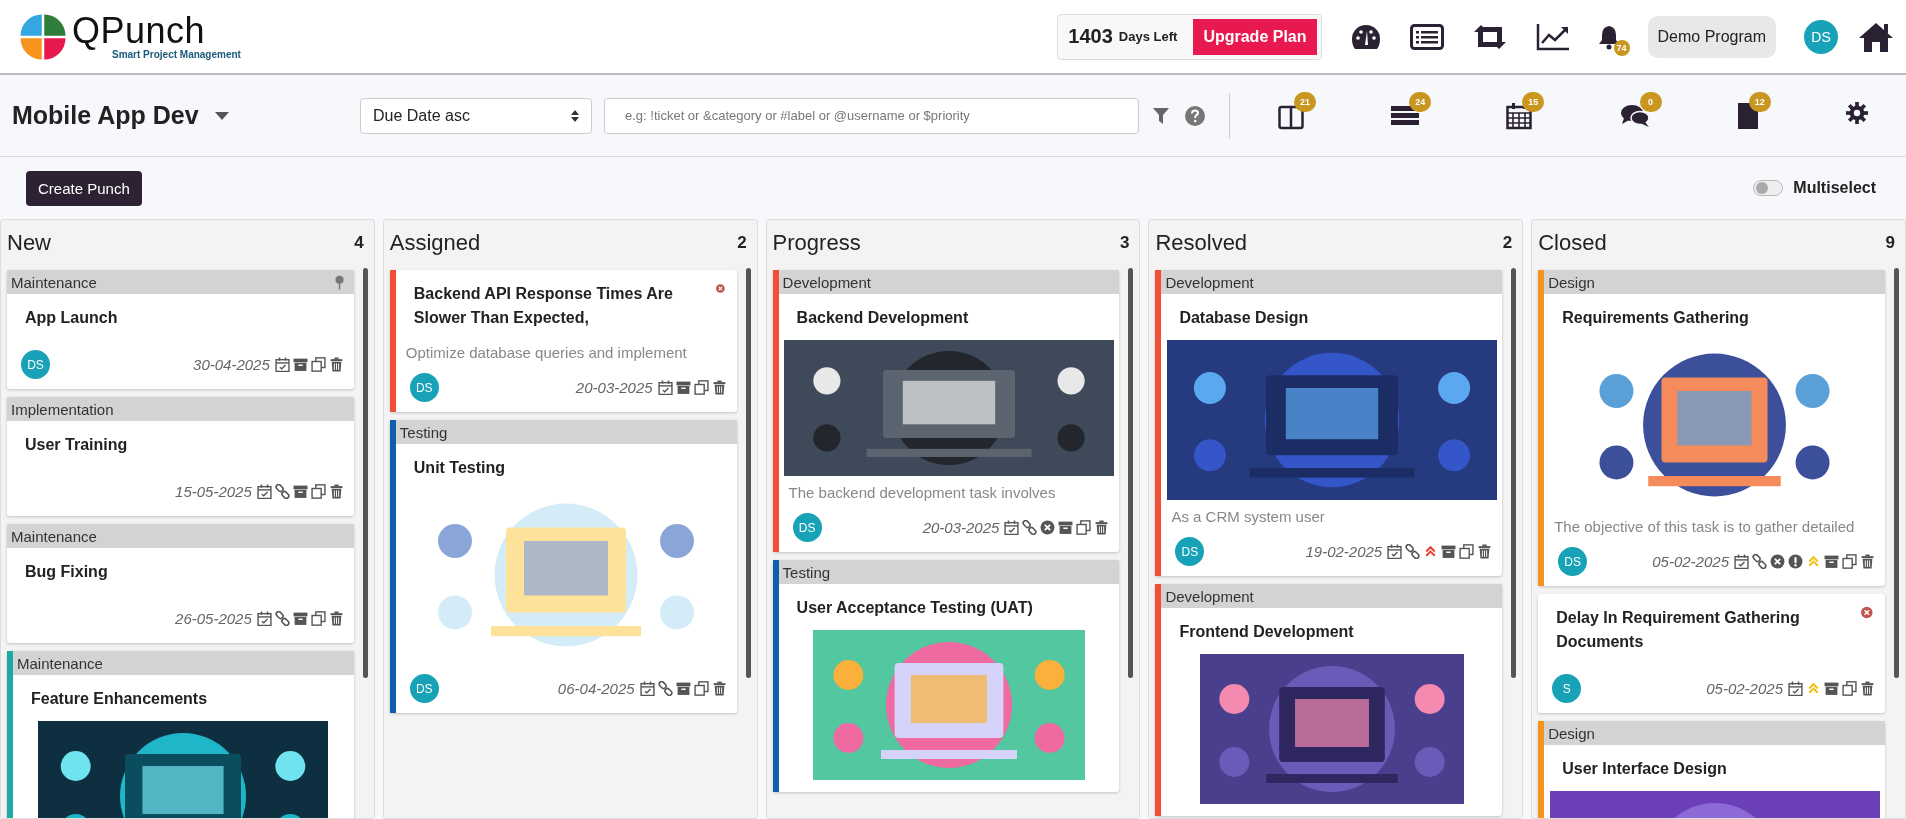 The image size is (1906, 819). Describe the element at coordinates (476, 115) in the screenshot. I see `sort-select: Due Date asc` at that location.